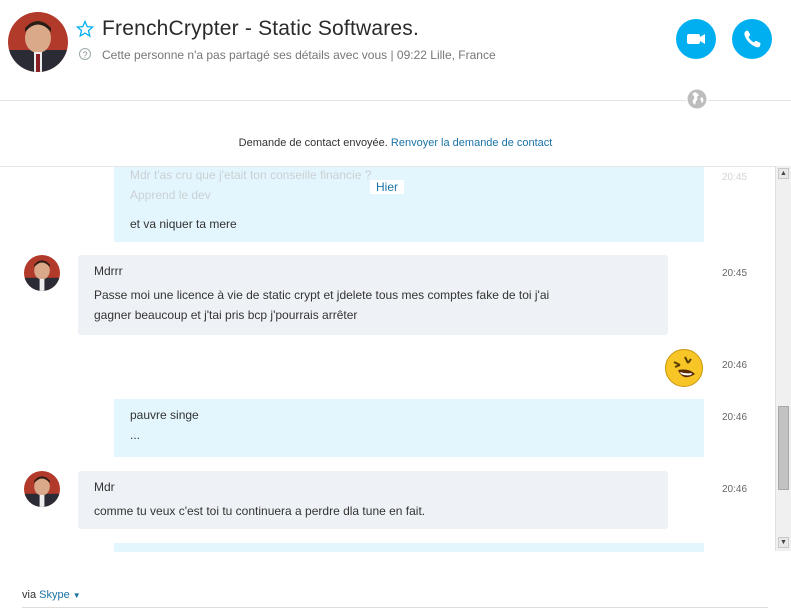 The image size is (791, 611). I want to click on via-service: Skype, so click(54, 595).